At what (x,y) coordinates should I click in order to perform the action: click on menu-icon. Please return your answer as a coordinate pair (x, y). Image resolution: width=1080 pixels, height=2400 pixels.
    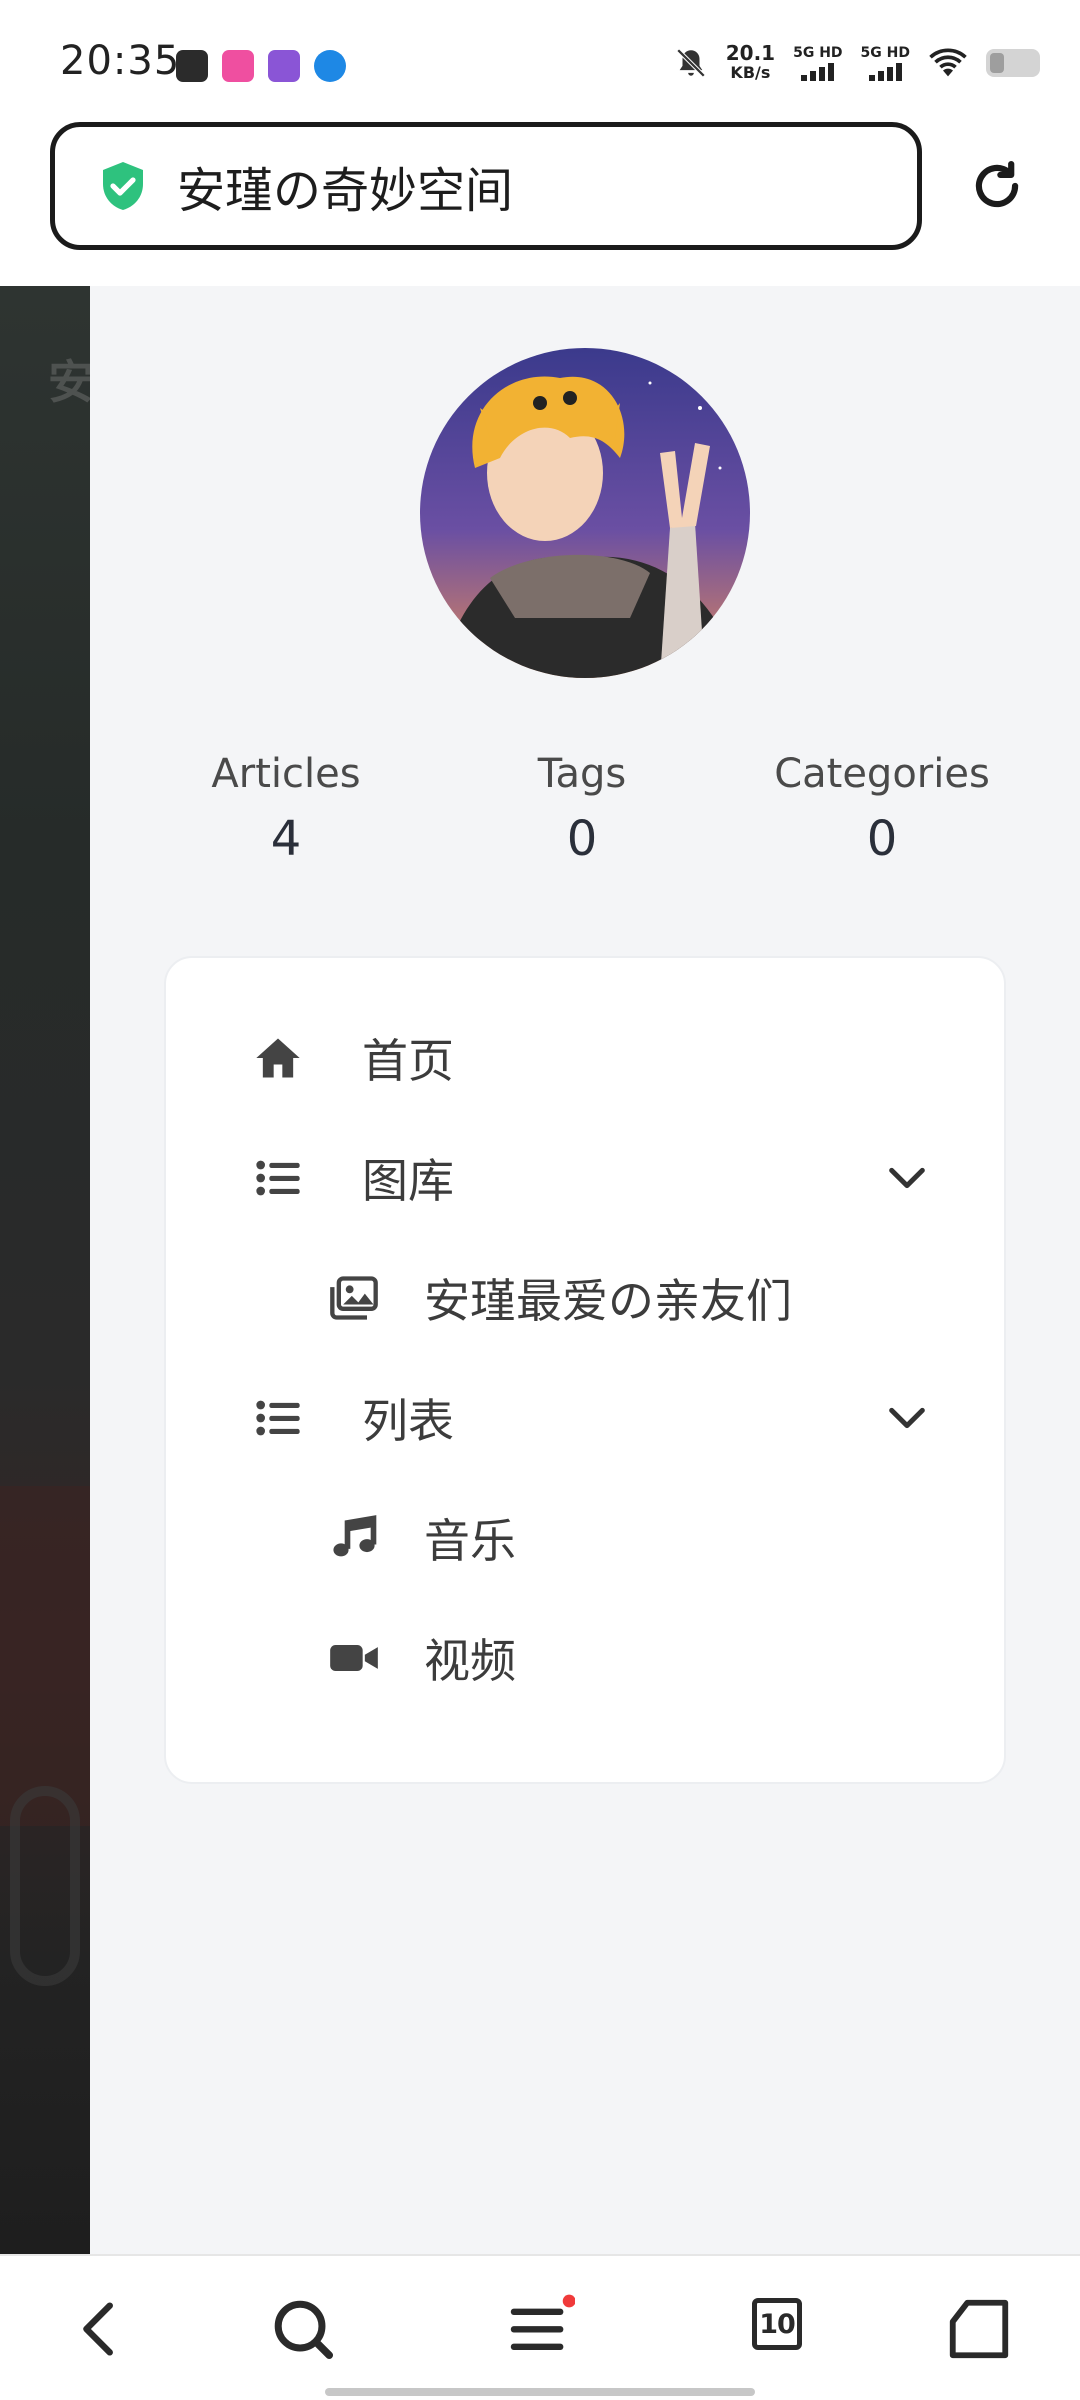
    Looking at the image, I should click on (540, 2329).